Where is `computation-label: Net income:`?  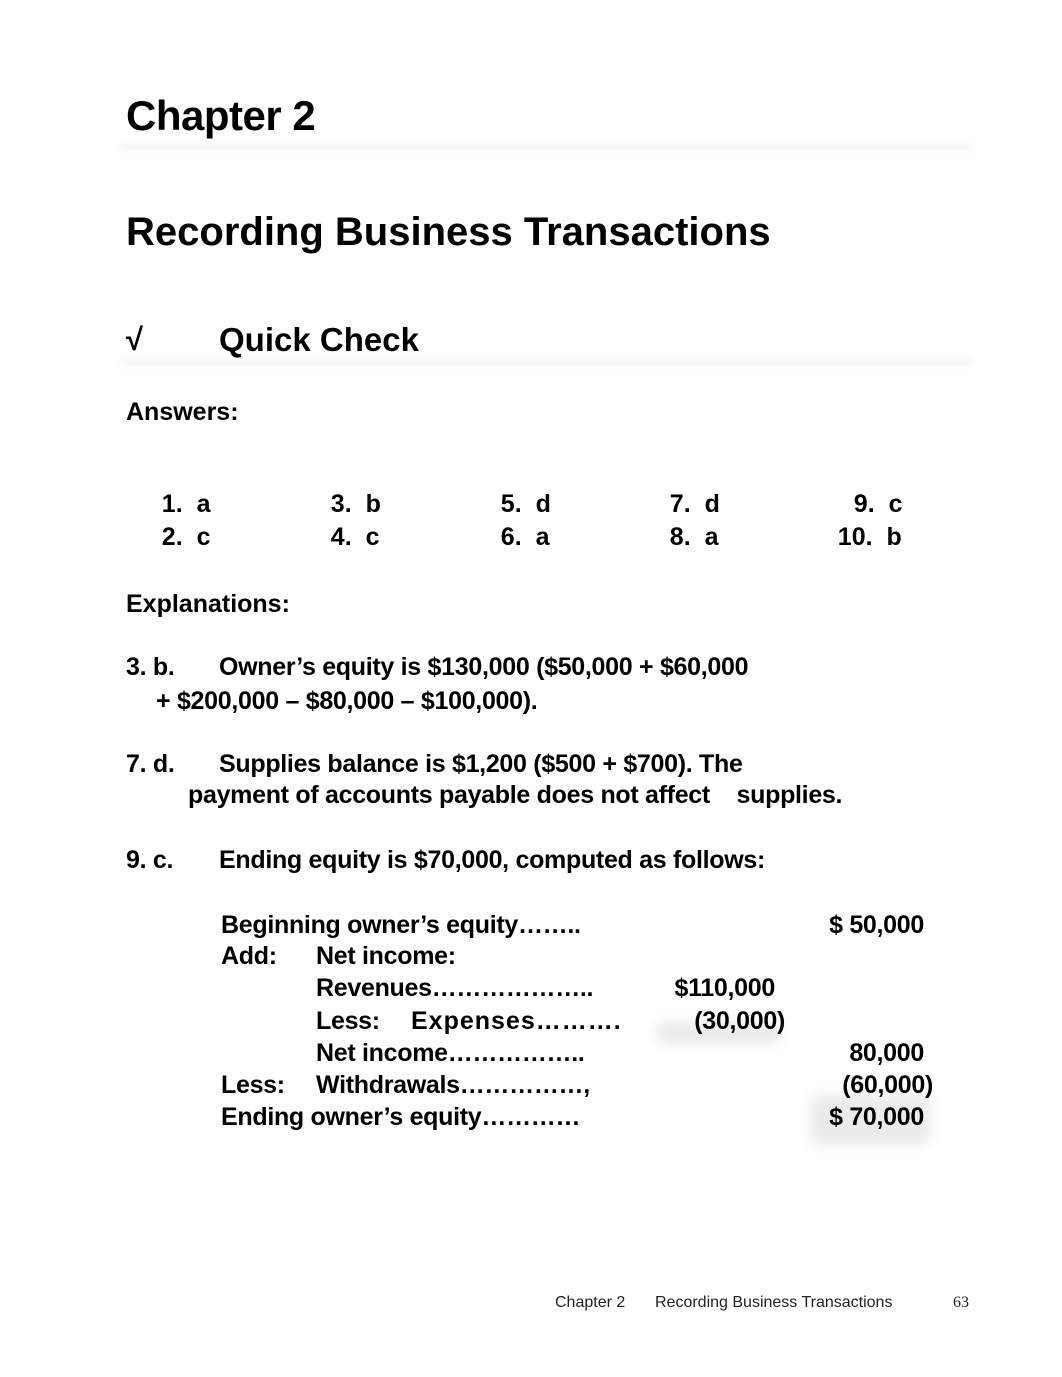 computation-label: Net income: is located at coordinates (386, 956).